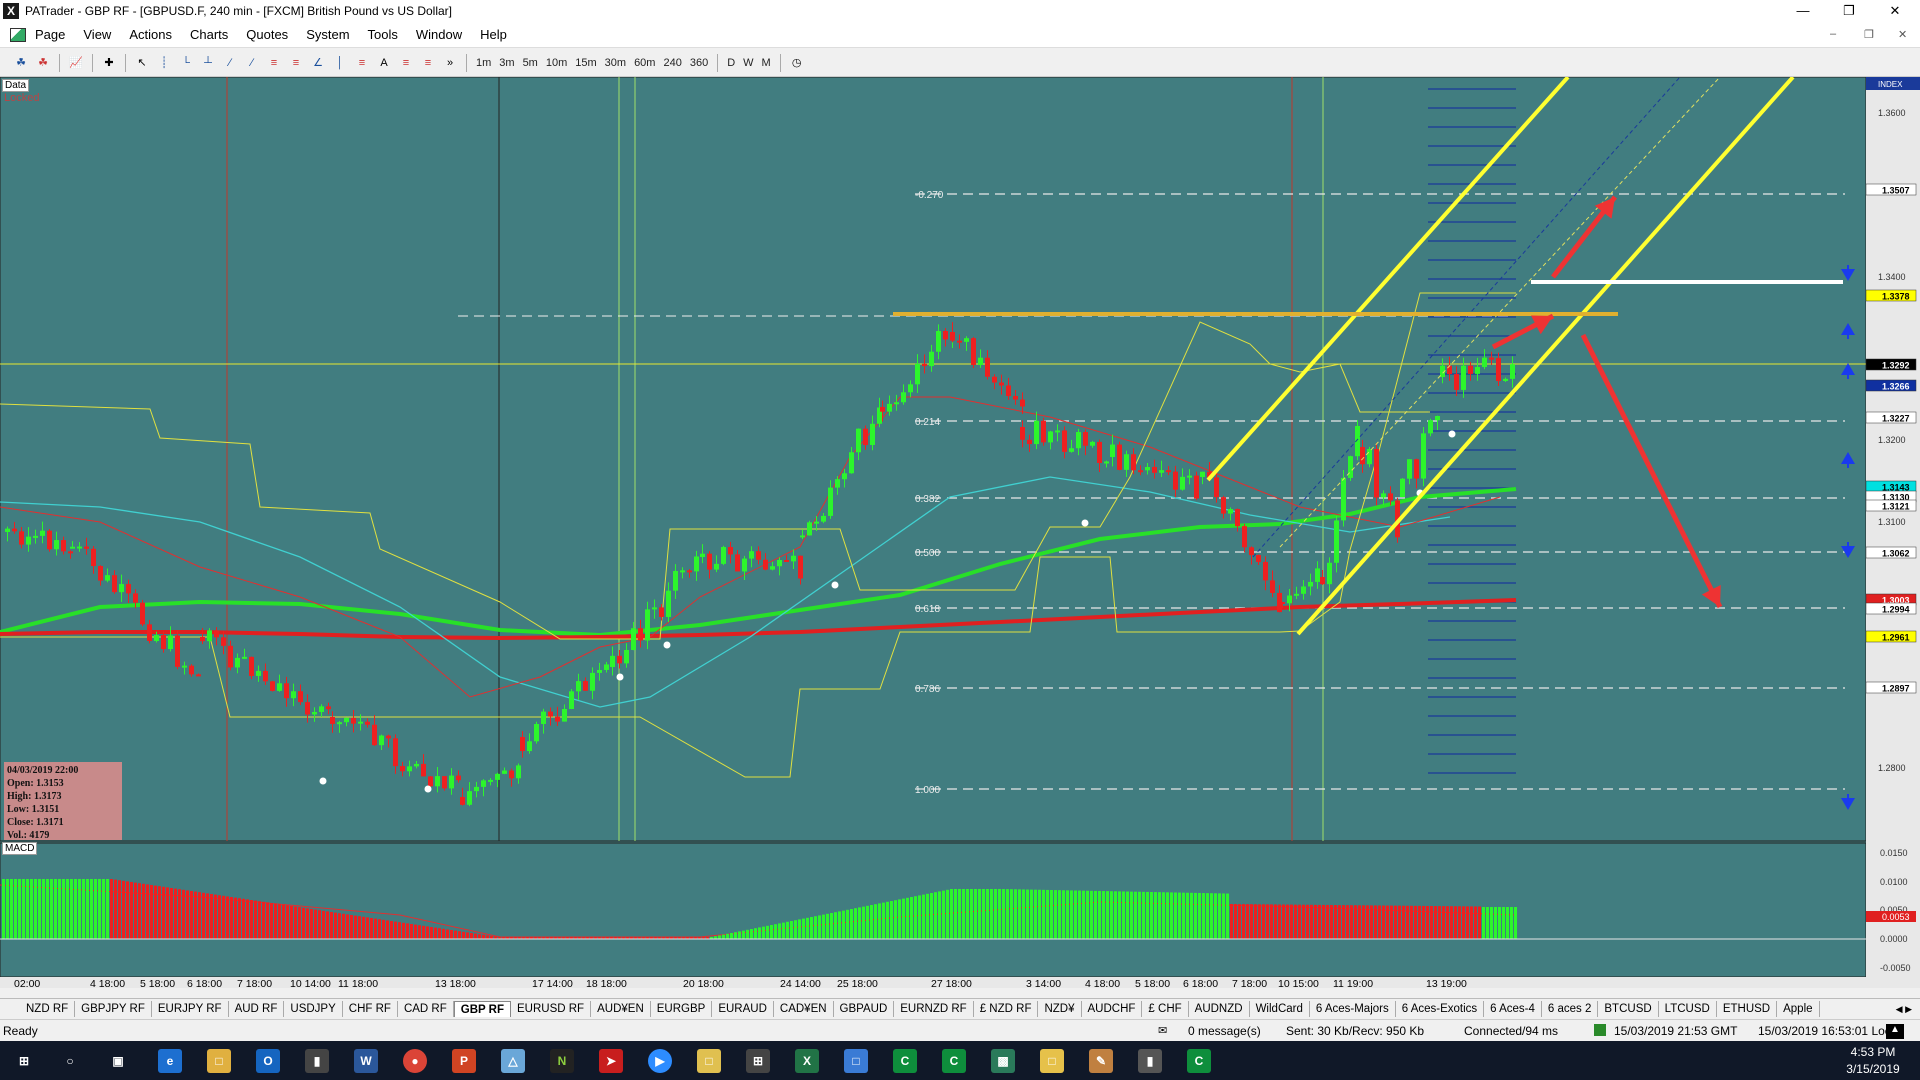  Describe the element at coordinates (1869, 34) in the screenshot. I see `mdi-restore-icon: ❐` at that location.